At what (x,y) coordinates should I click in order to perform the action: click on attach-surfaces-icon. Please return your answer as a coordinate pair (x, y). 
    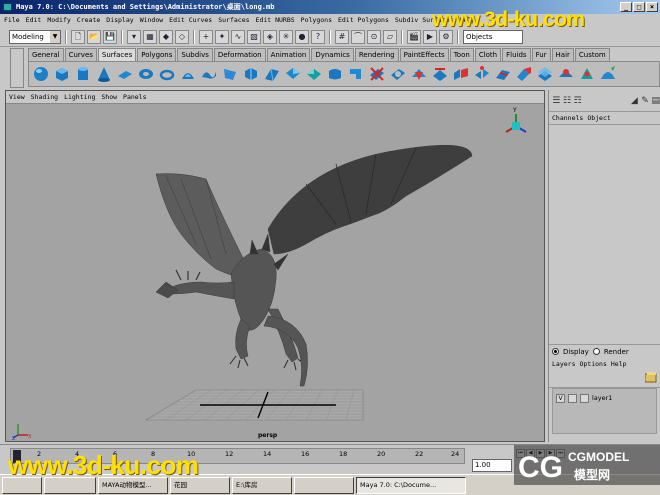
    Looking at the image, I should click on (461, 74).